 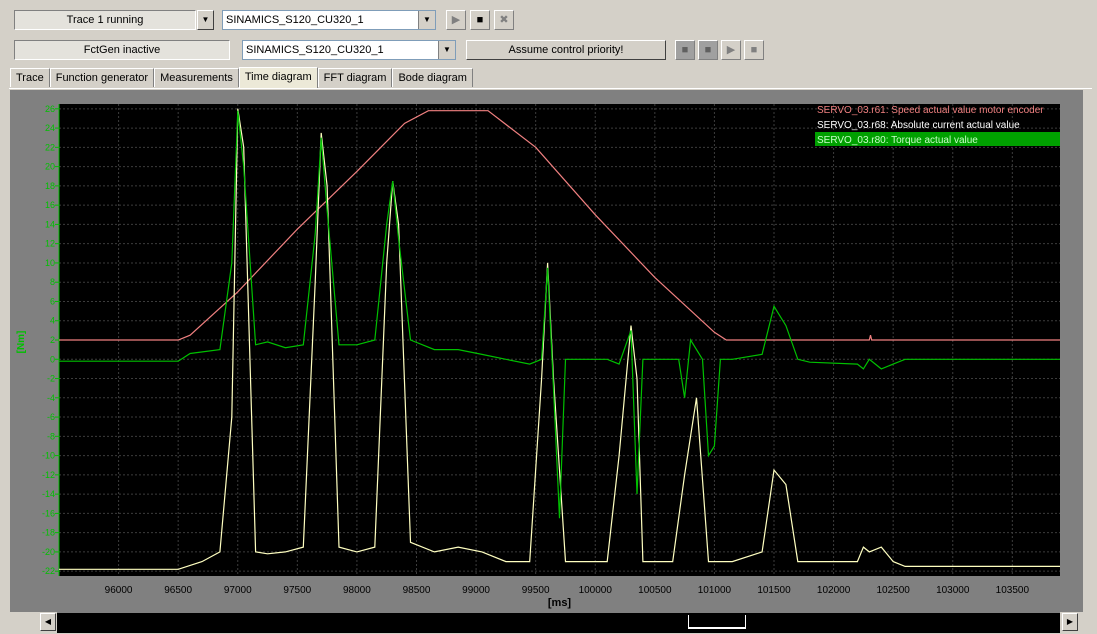 I want to click on x-tick-label: 102000, so click(x=834, y=590).